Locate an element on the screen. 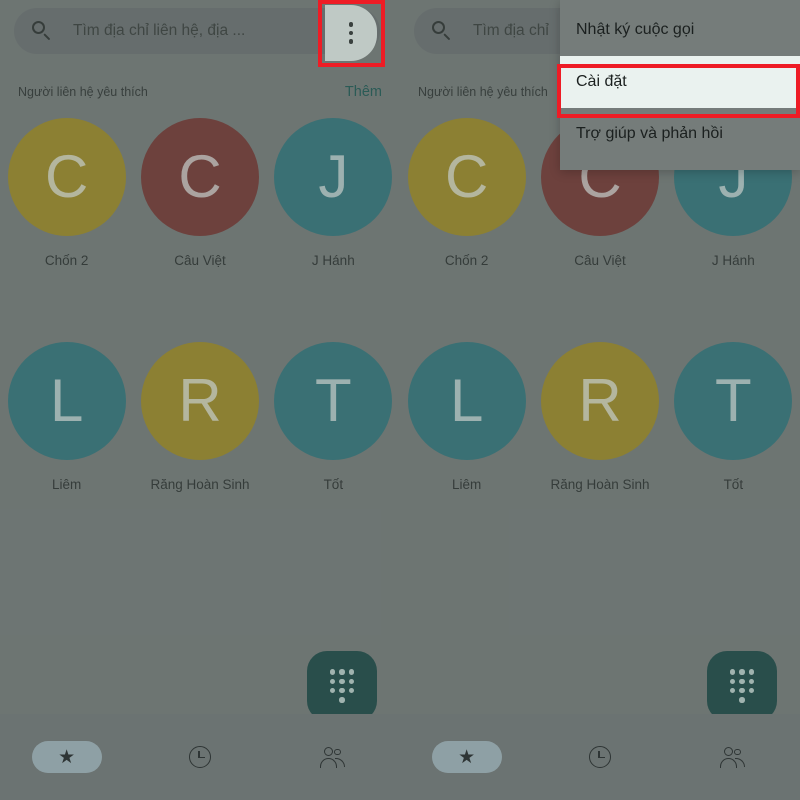  favorites-section-header: Người liên hệ yêu thích Thêm is located at coordinates (200, 92).